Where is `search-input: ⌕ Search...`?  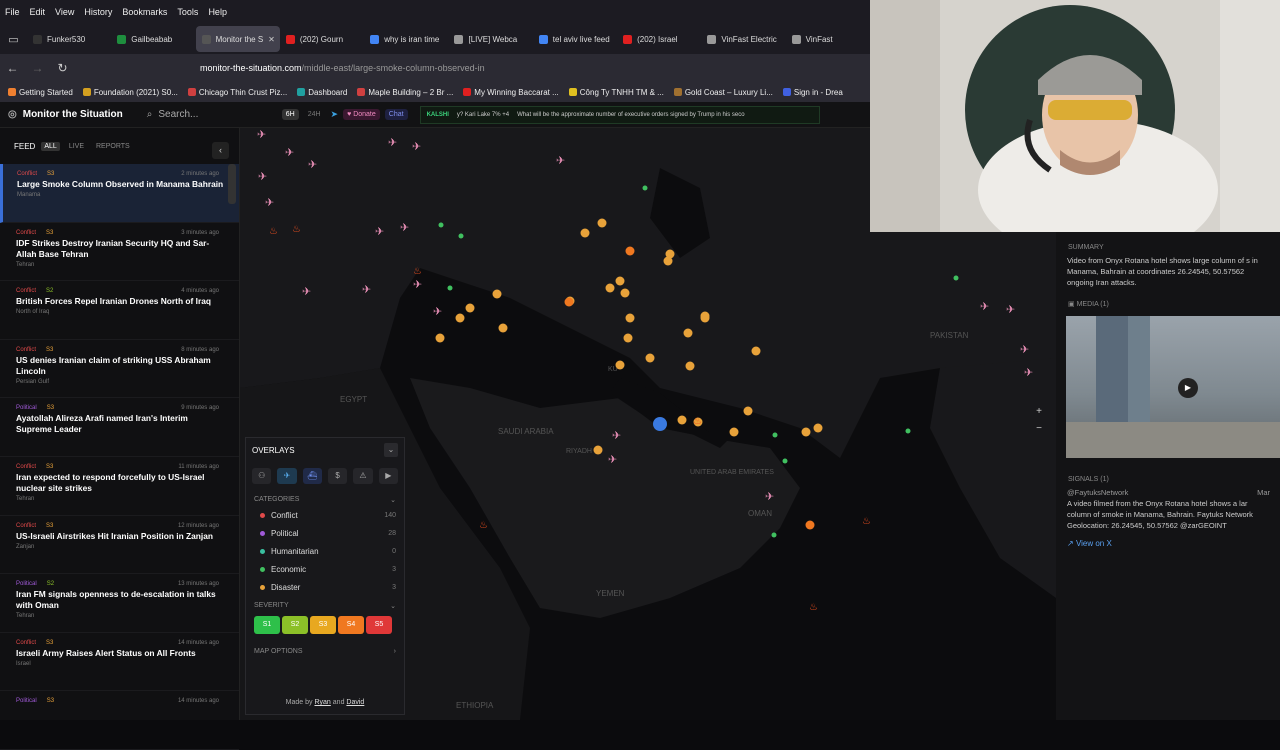 search-input: ⌕ Search... is located at coordinates (212, 114).